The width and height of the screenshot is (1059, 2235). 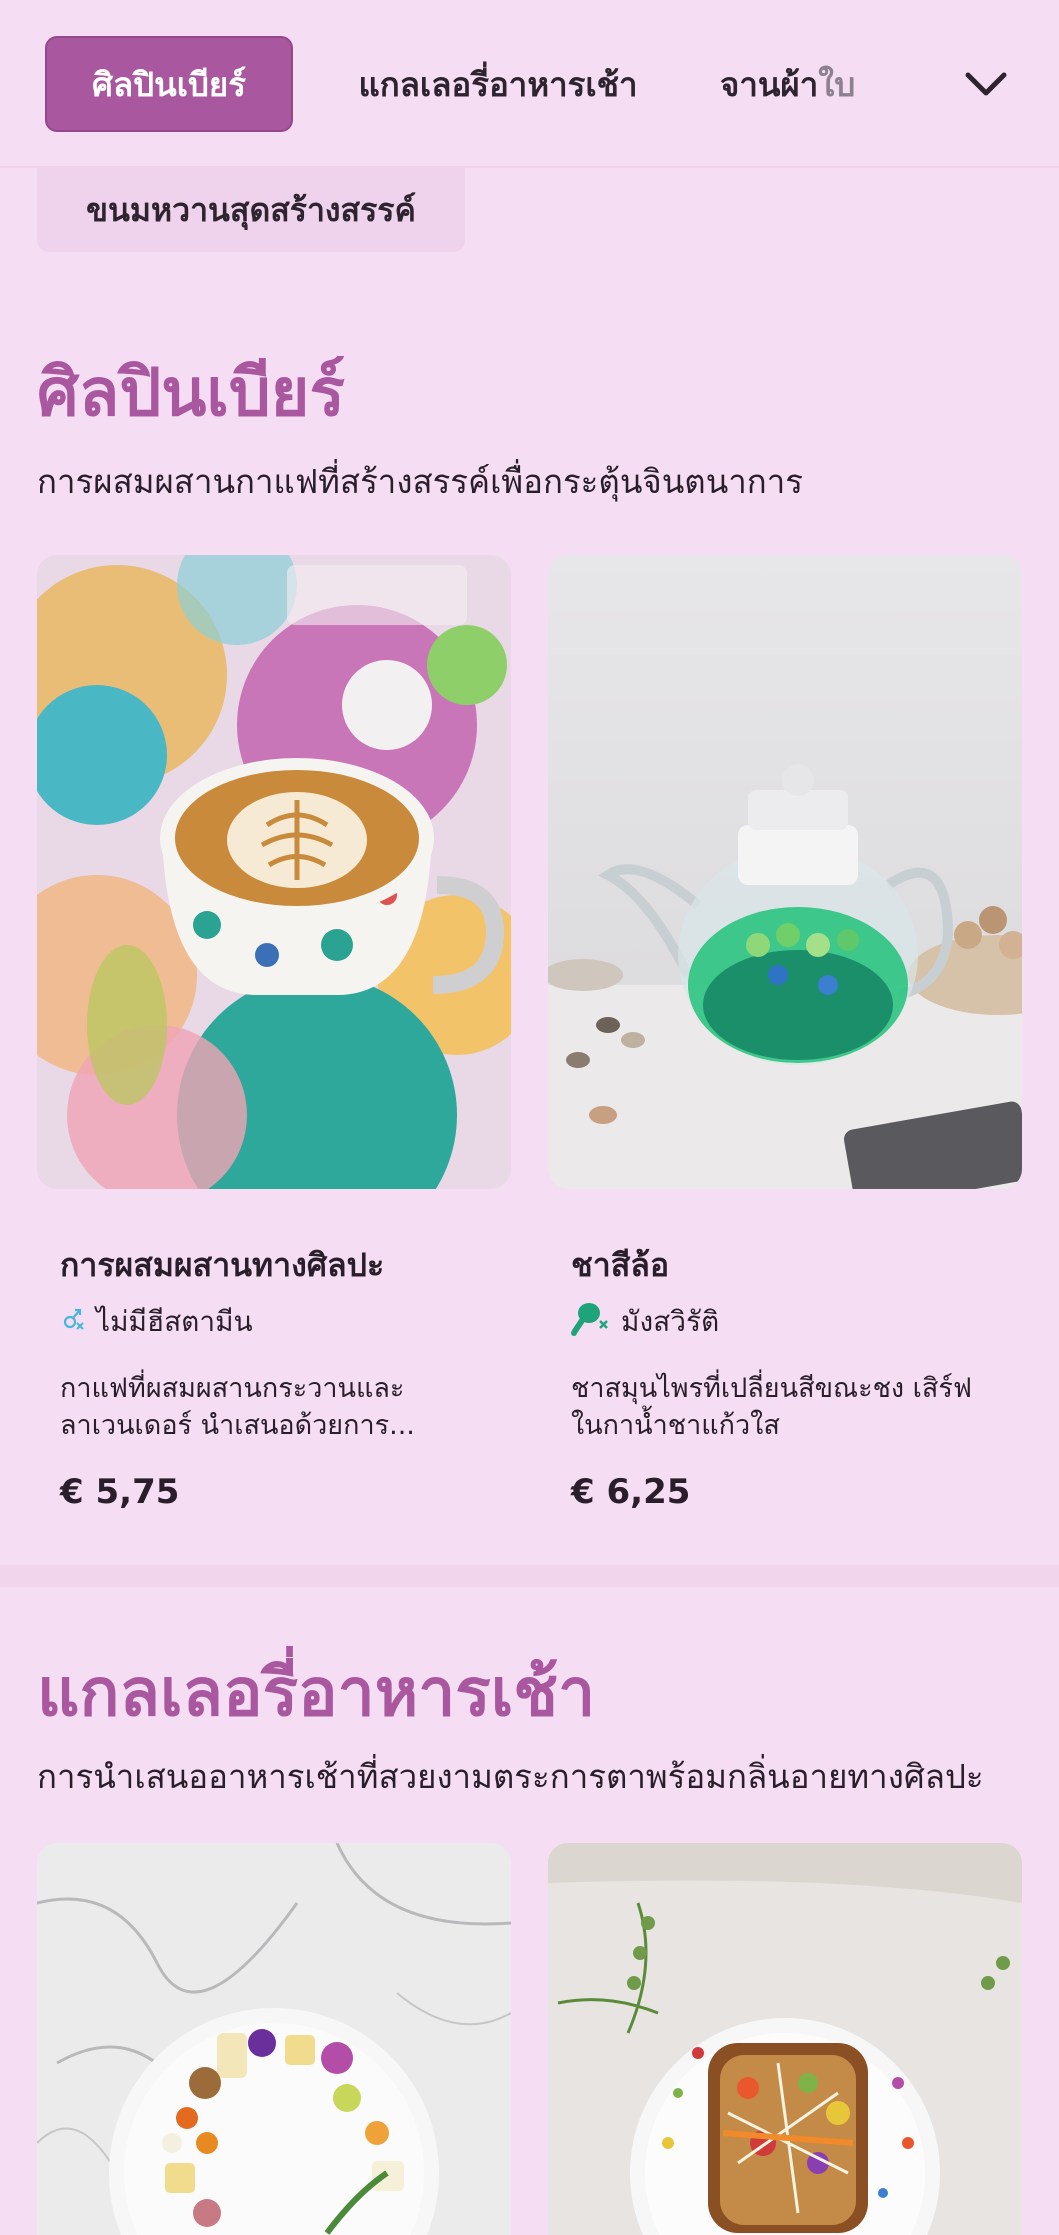 I want to click on tab-breakfast-gallery: แกลเลอรี่อาหารเช้า, so click(x=498, y=84).